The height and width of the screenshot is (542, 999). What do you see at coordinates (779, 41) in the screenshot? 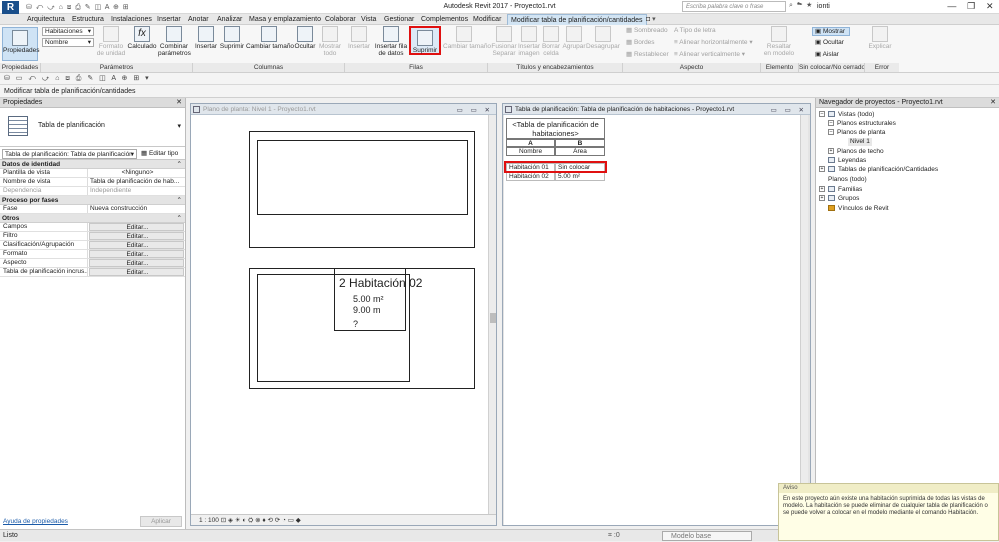
I see `highlight-in-model-button: Resaltar en modelo` at bounding box center [779, 41].